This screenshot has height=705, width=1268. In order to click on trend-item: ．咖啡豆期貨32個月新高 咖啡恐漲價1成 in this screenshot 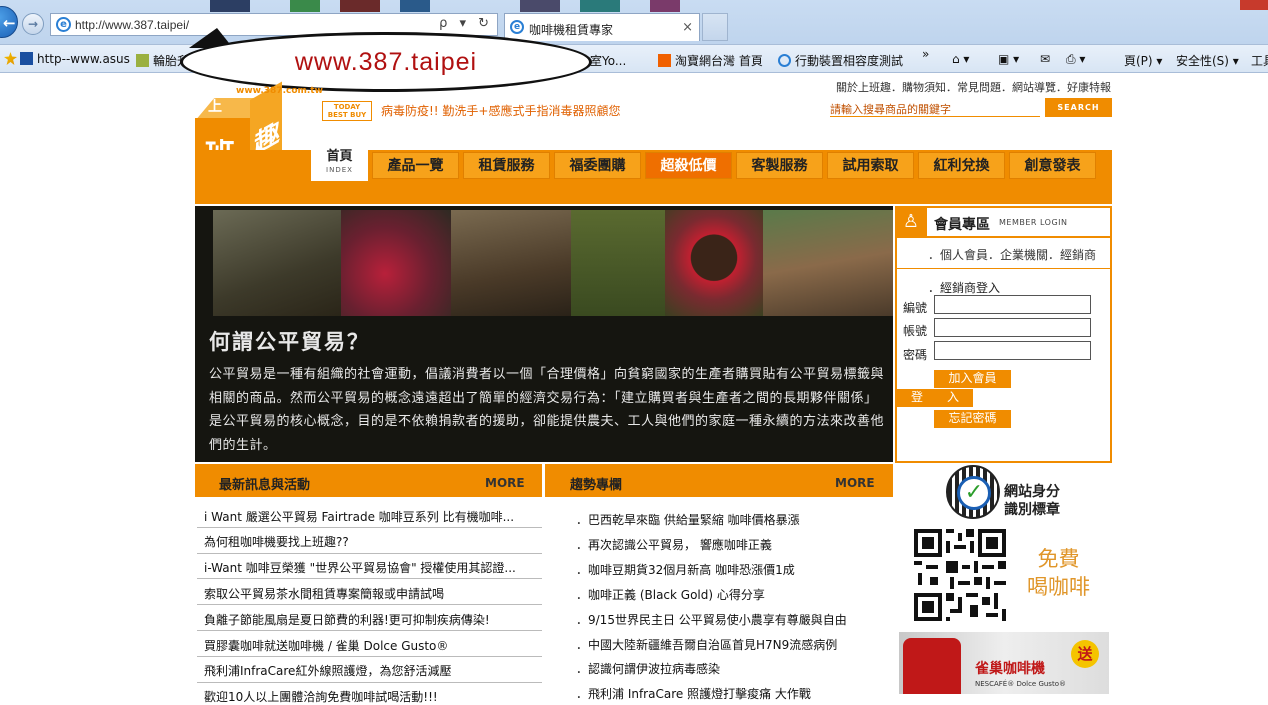, I will do `click(685, 569)`.